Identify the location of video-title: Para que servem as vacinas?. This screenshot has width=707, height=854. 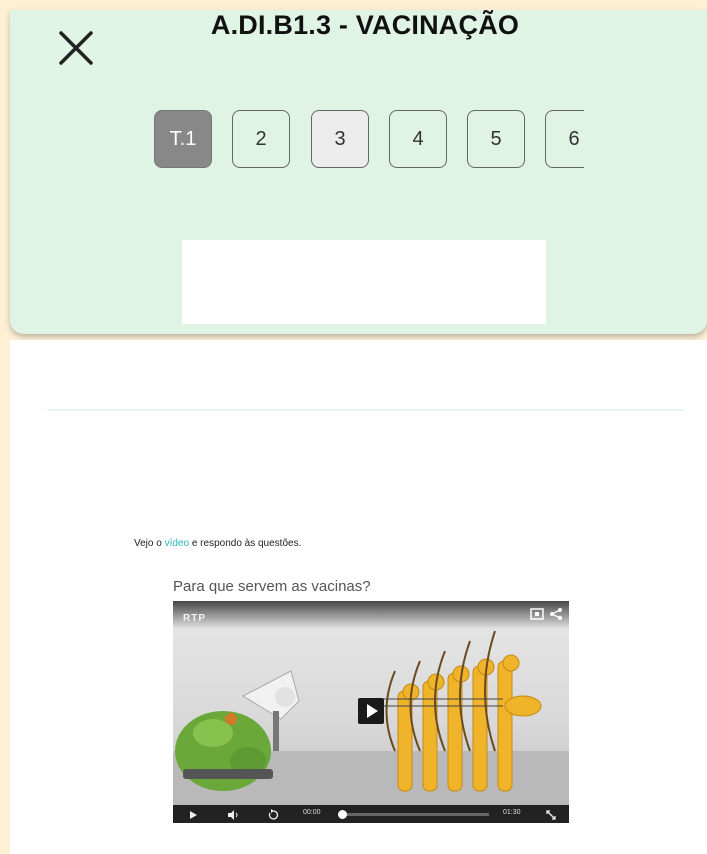
(272, 586).